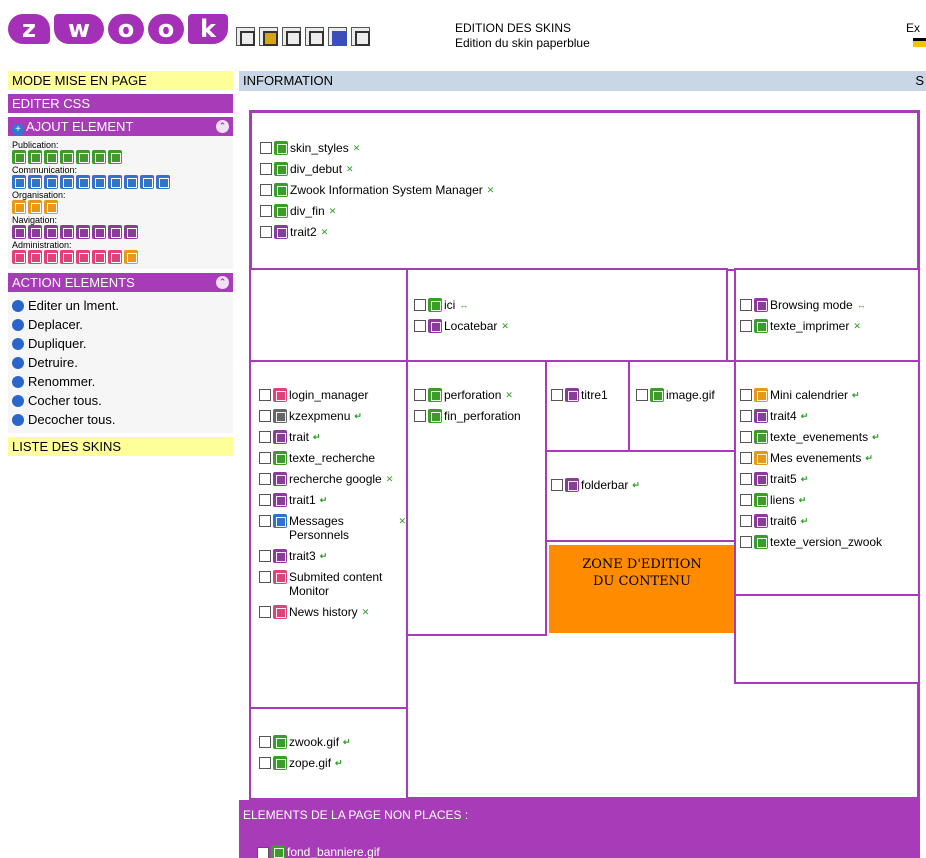 This screenshot has width=926, height=858. What do you see at coordinates (463, 305) in the screenshot?
I see `move-icon: ↔` at bounding box center [463, 305].